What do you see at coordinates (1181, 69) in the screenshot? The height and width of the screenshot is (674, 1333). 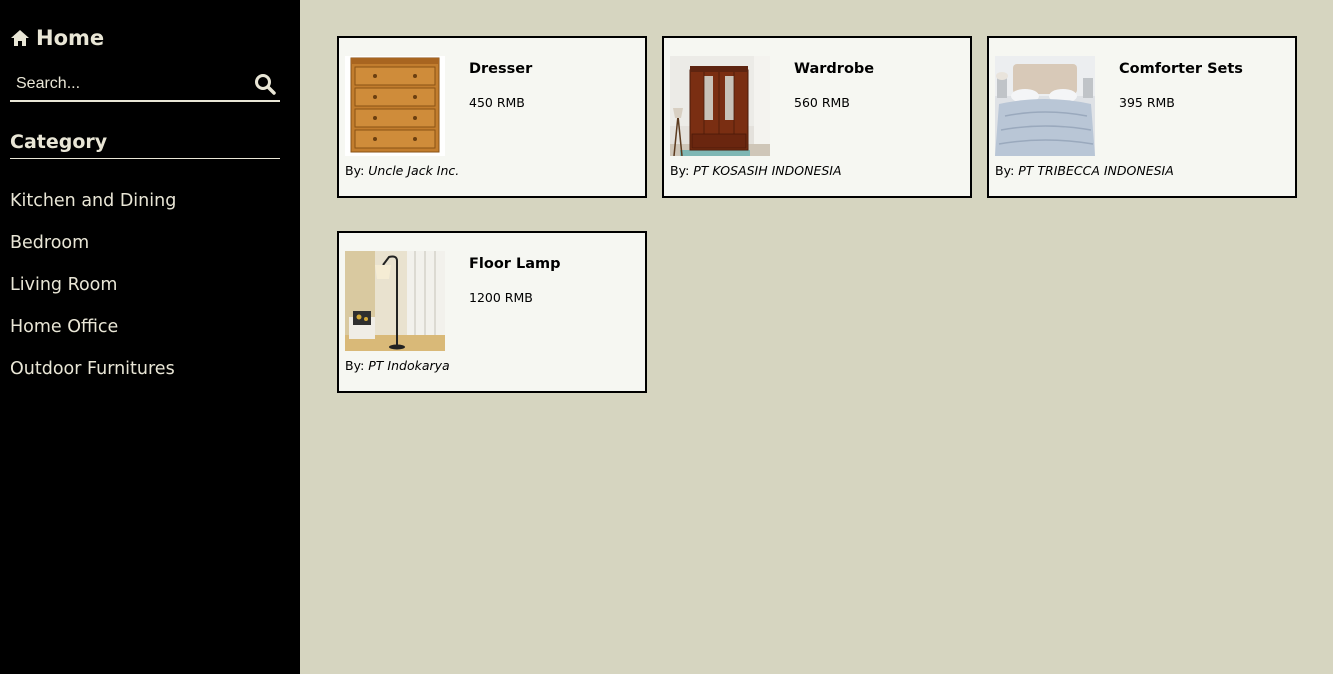 I see `product-name: Comforter Sets` at bounding box center [1181, 69].